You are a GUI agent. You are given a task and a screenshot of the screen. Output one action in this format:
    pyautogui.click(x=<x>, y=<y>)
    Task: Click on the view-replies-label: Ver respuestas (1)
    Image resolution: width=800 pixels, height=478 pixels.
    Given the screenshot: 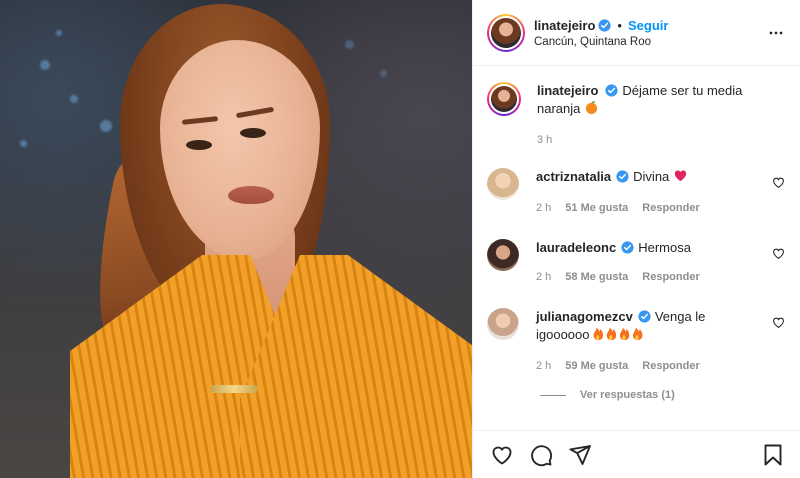 What is the action you would take?
    pyautogui.click(x=627, y=395)
    